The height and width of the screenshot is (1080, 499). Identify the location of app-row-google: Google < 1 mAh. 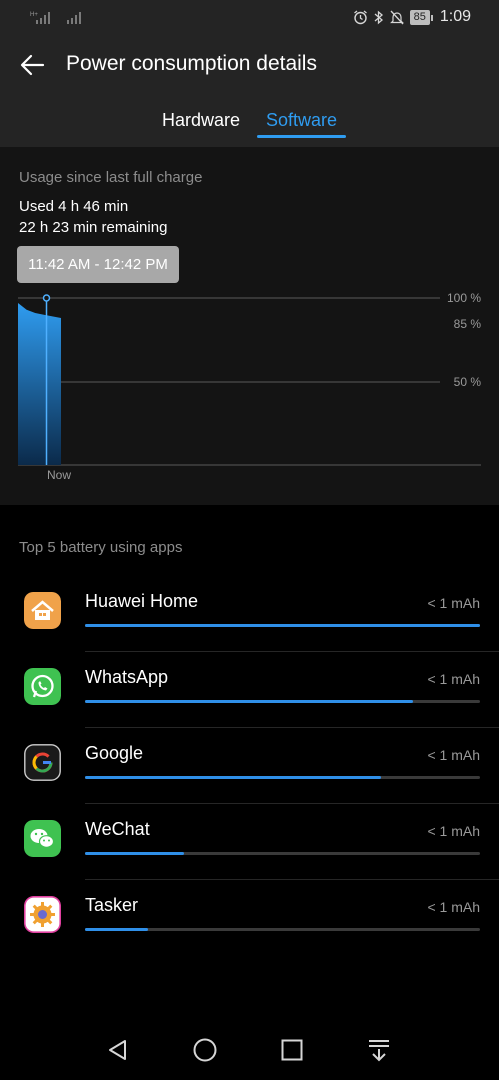
(249, 766).